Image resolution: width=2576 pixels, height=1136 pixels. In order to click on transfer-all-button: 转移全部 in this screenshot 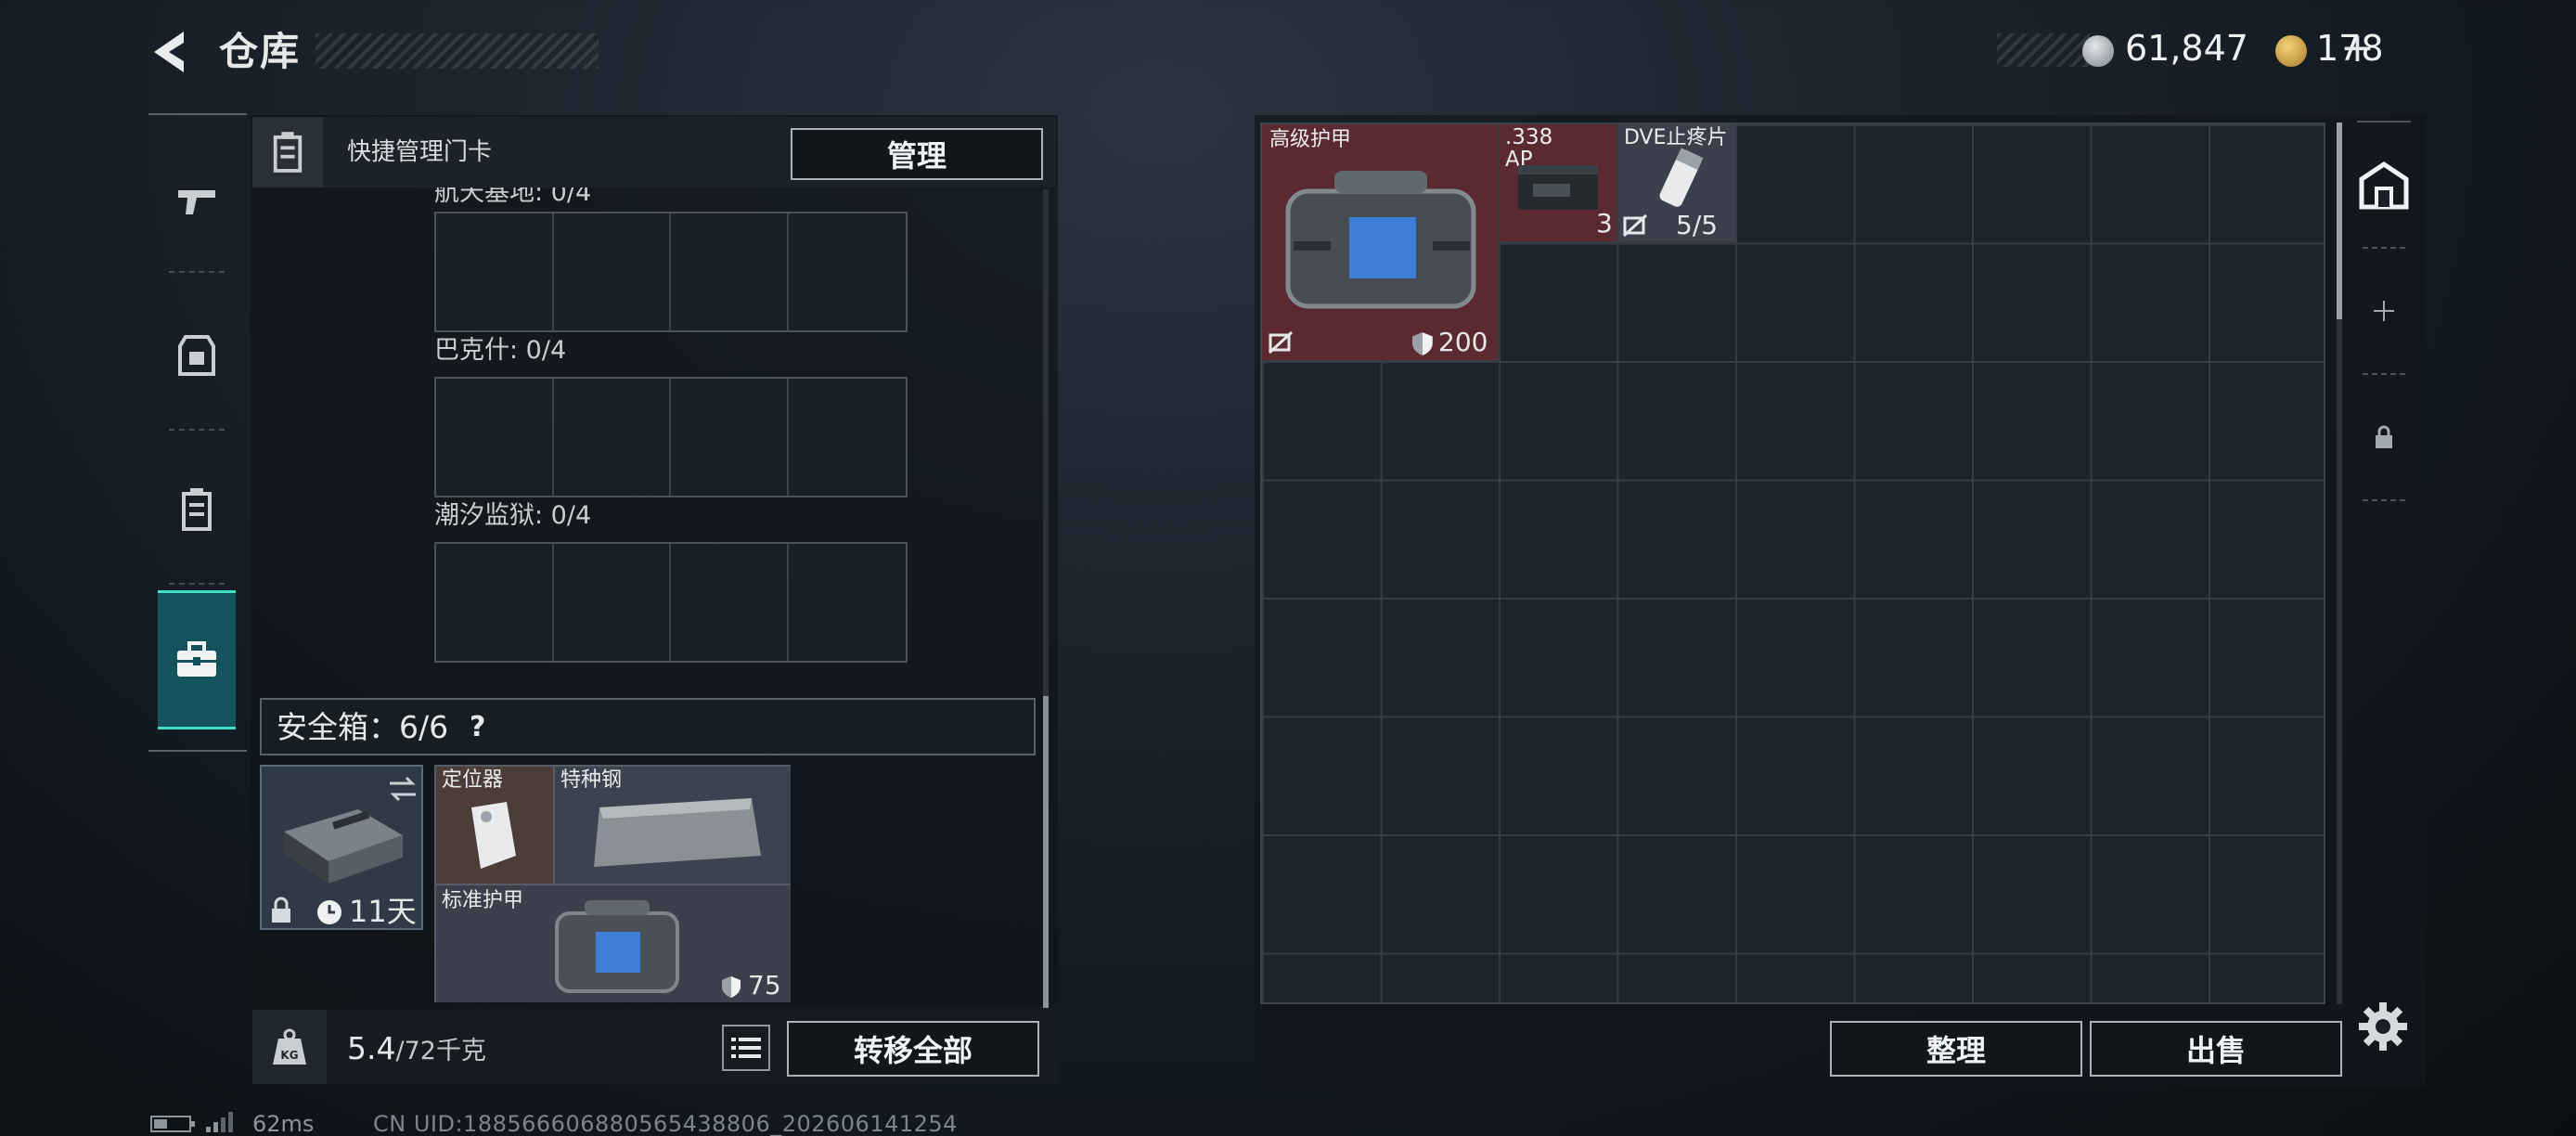, I will do `click(913, 1049)`.